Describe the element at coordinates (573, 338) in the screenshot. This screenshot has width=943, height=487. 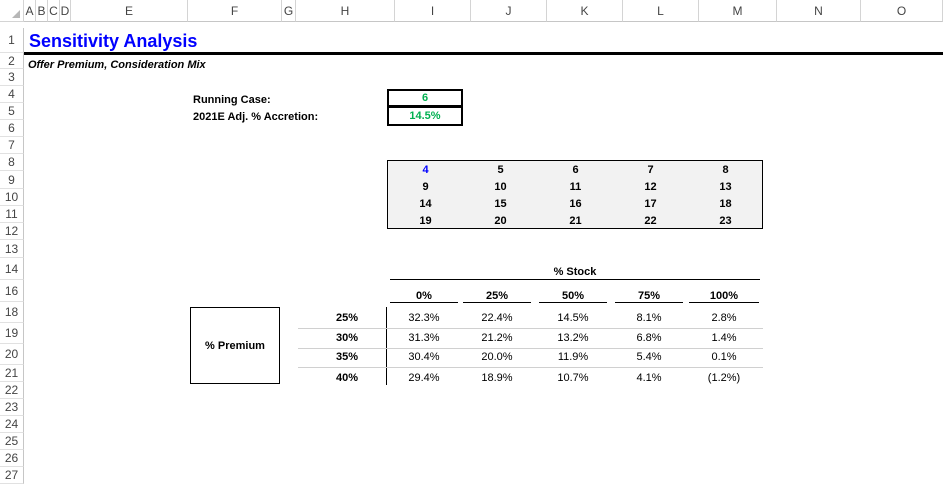
I see `sensitivity-value-cell: 13.2%` at that location.